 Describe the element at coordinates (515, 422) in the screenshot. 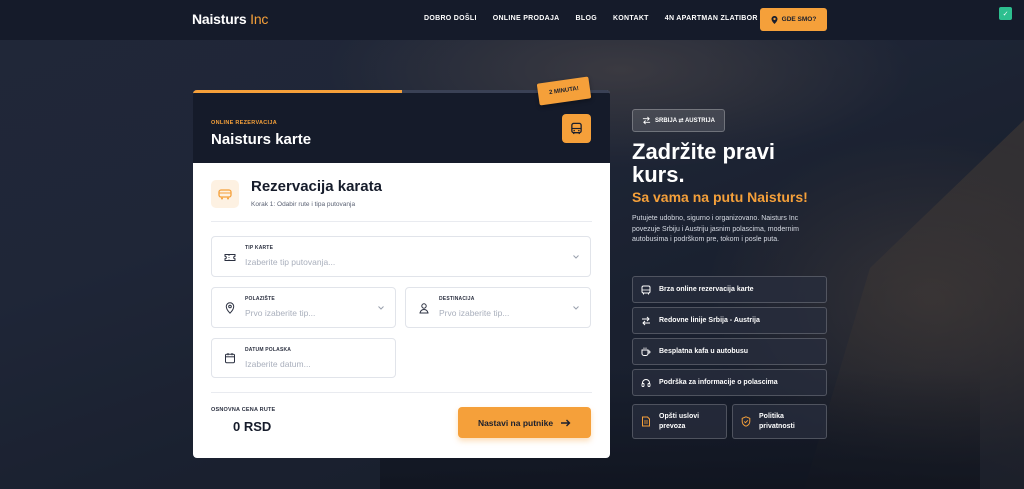

I see `continue-button-label: Nastavi na putnike` at that location.